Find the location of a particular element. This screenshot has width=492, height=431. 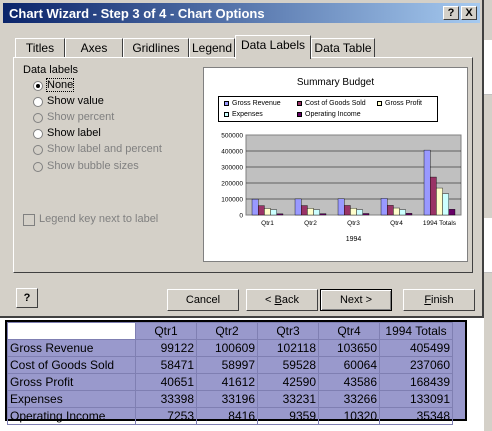

table-cell: 102118 is located at coordinates (288, 348).